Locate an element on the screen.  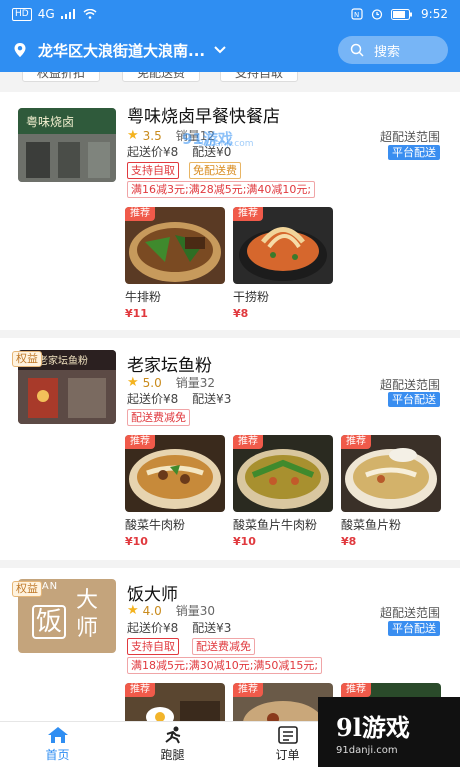
dish-card: 推荐 酸菜鱼片粉 ¥8 is located at coordinates (391, 491).